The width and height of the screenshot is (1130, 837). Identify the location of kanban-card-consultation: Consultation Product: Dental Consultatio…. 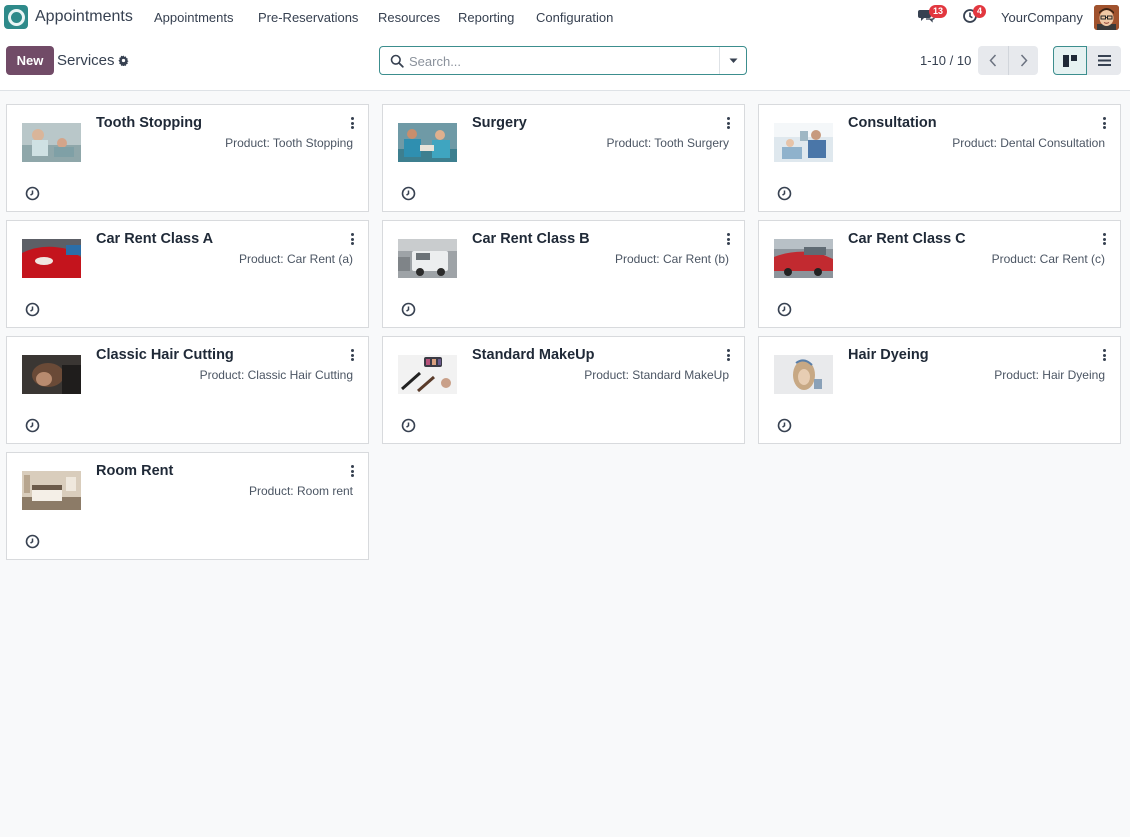
(939, 158).